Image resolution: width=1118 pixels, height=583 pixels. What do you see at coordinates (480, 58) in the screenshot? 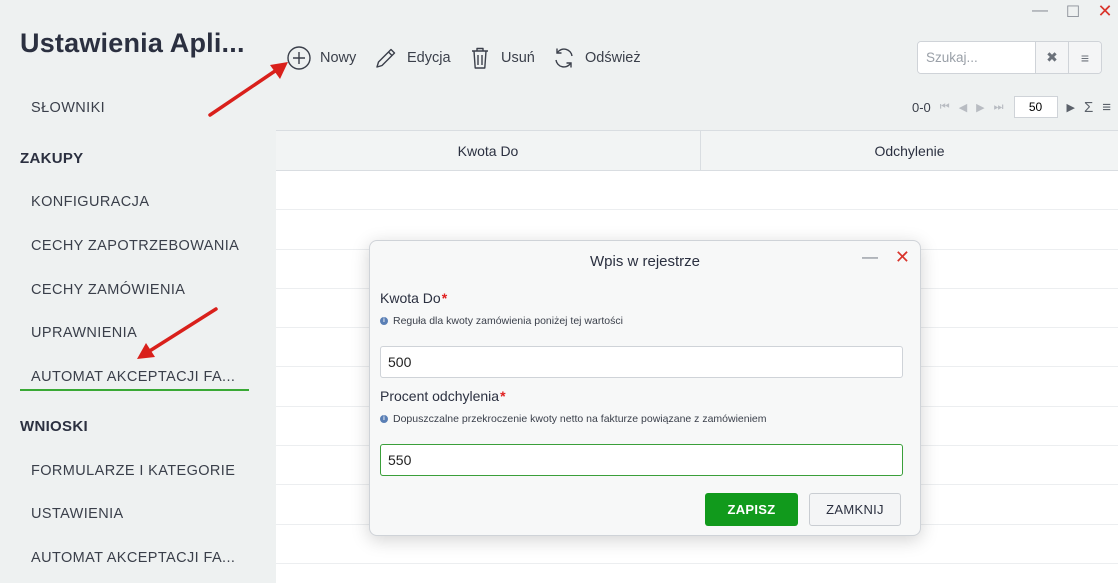
I see `trash-icon` at bounding box center [480, 58].